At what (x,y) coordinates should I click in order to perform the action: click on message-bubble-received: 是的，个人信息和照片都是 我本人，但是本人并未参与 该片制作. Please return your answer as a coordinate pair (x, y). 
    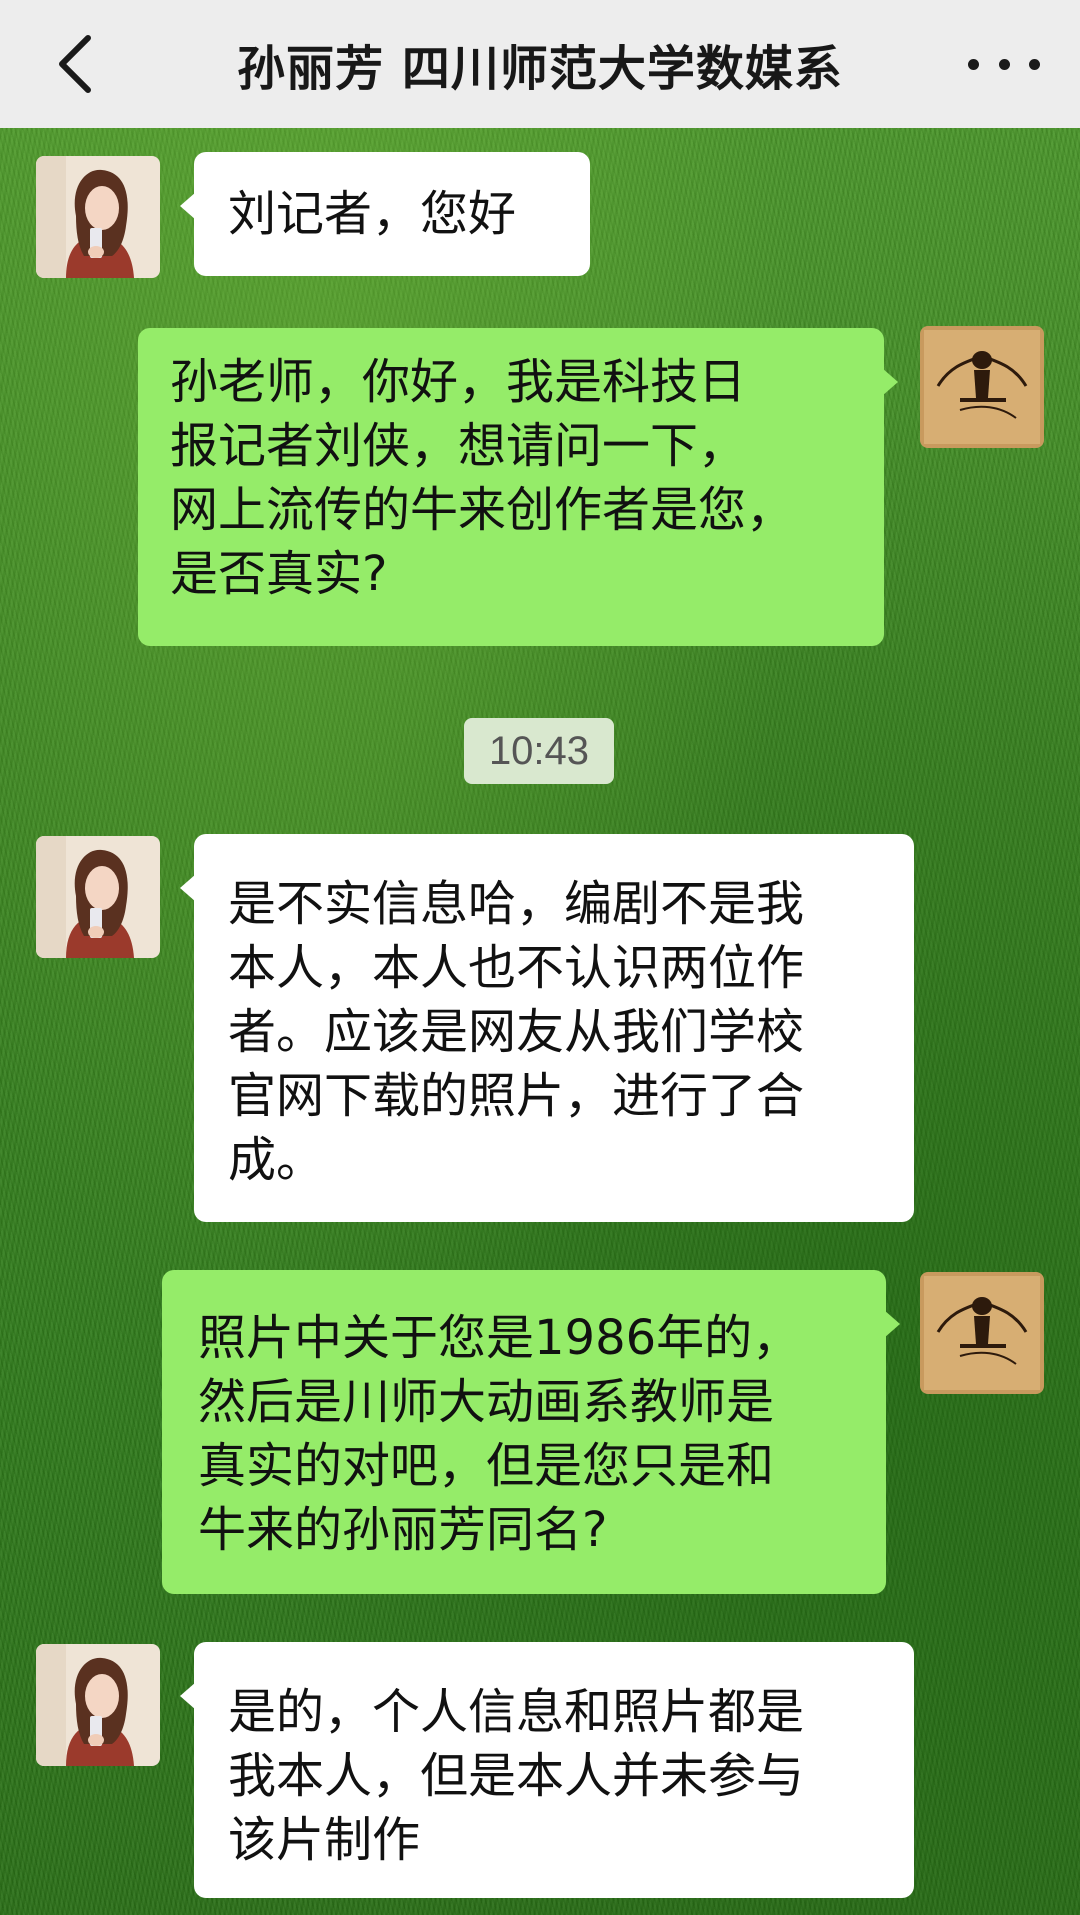
    Looking at the image, I should click on (547, 1770).